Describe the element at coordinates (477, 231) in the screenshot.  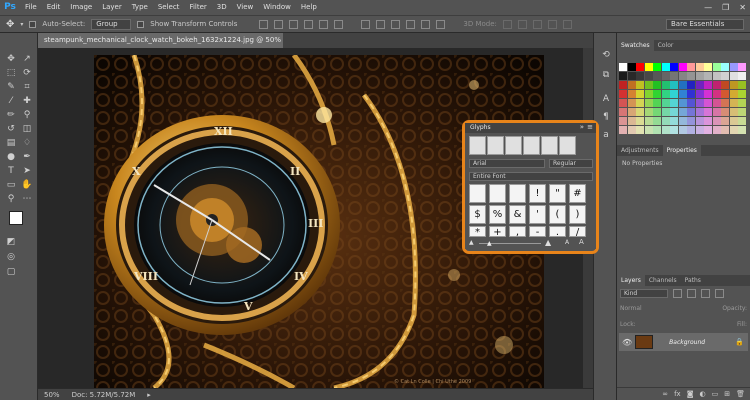
I see `glyph-cell: *` at that location.